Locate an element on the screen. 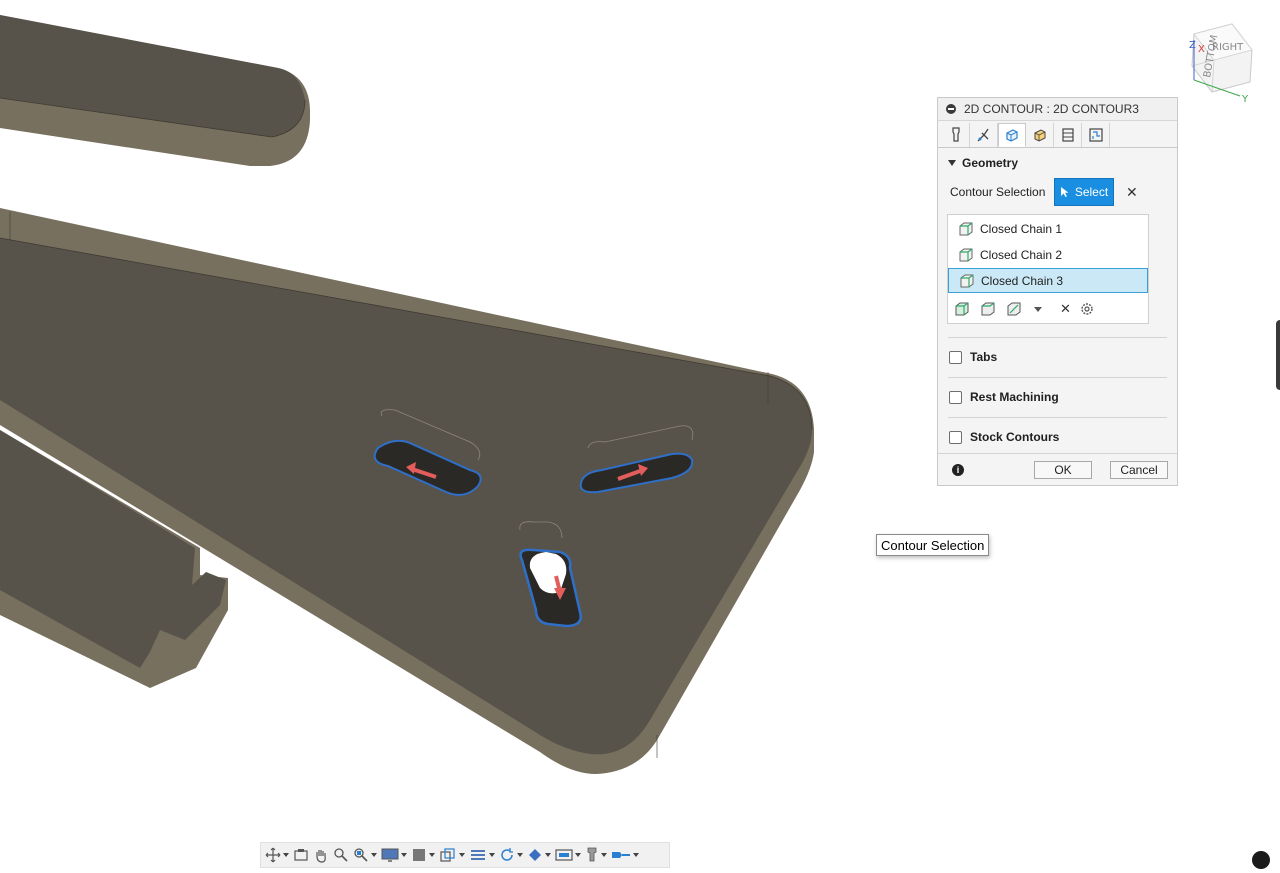 This screenshot has width=1280, height=873. dialog-title: 2D CONTOUR : 2D CONTOUR3 is located at coordinates (1051, 109).